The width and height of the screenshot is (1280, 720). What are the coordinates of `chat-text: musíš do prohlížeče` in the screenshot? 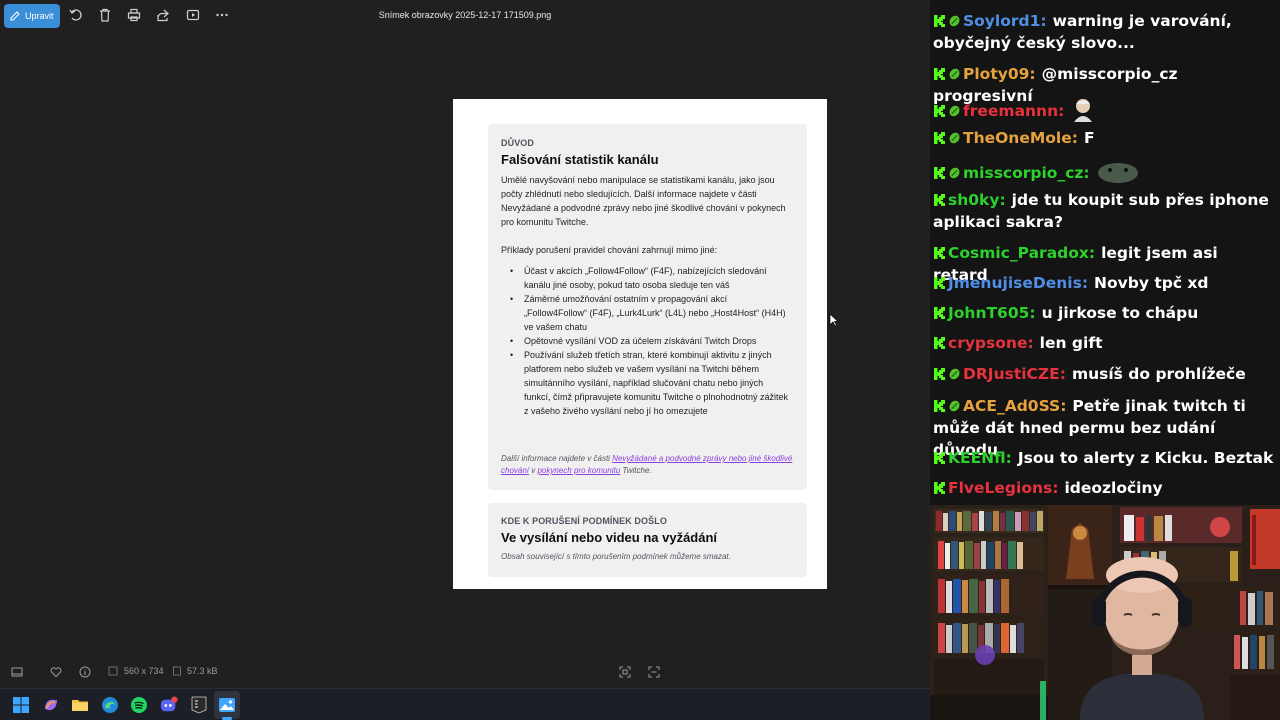 It's located at (1158, 374).